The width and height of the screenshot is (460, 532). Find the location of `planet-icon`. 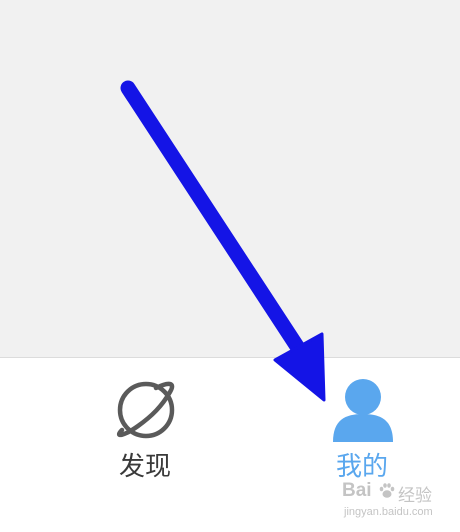

planet-icon is located at coordinates (145, 410).